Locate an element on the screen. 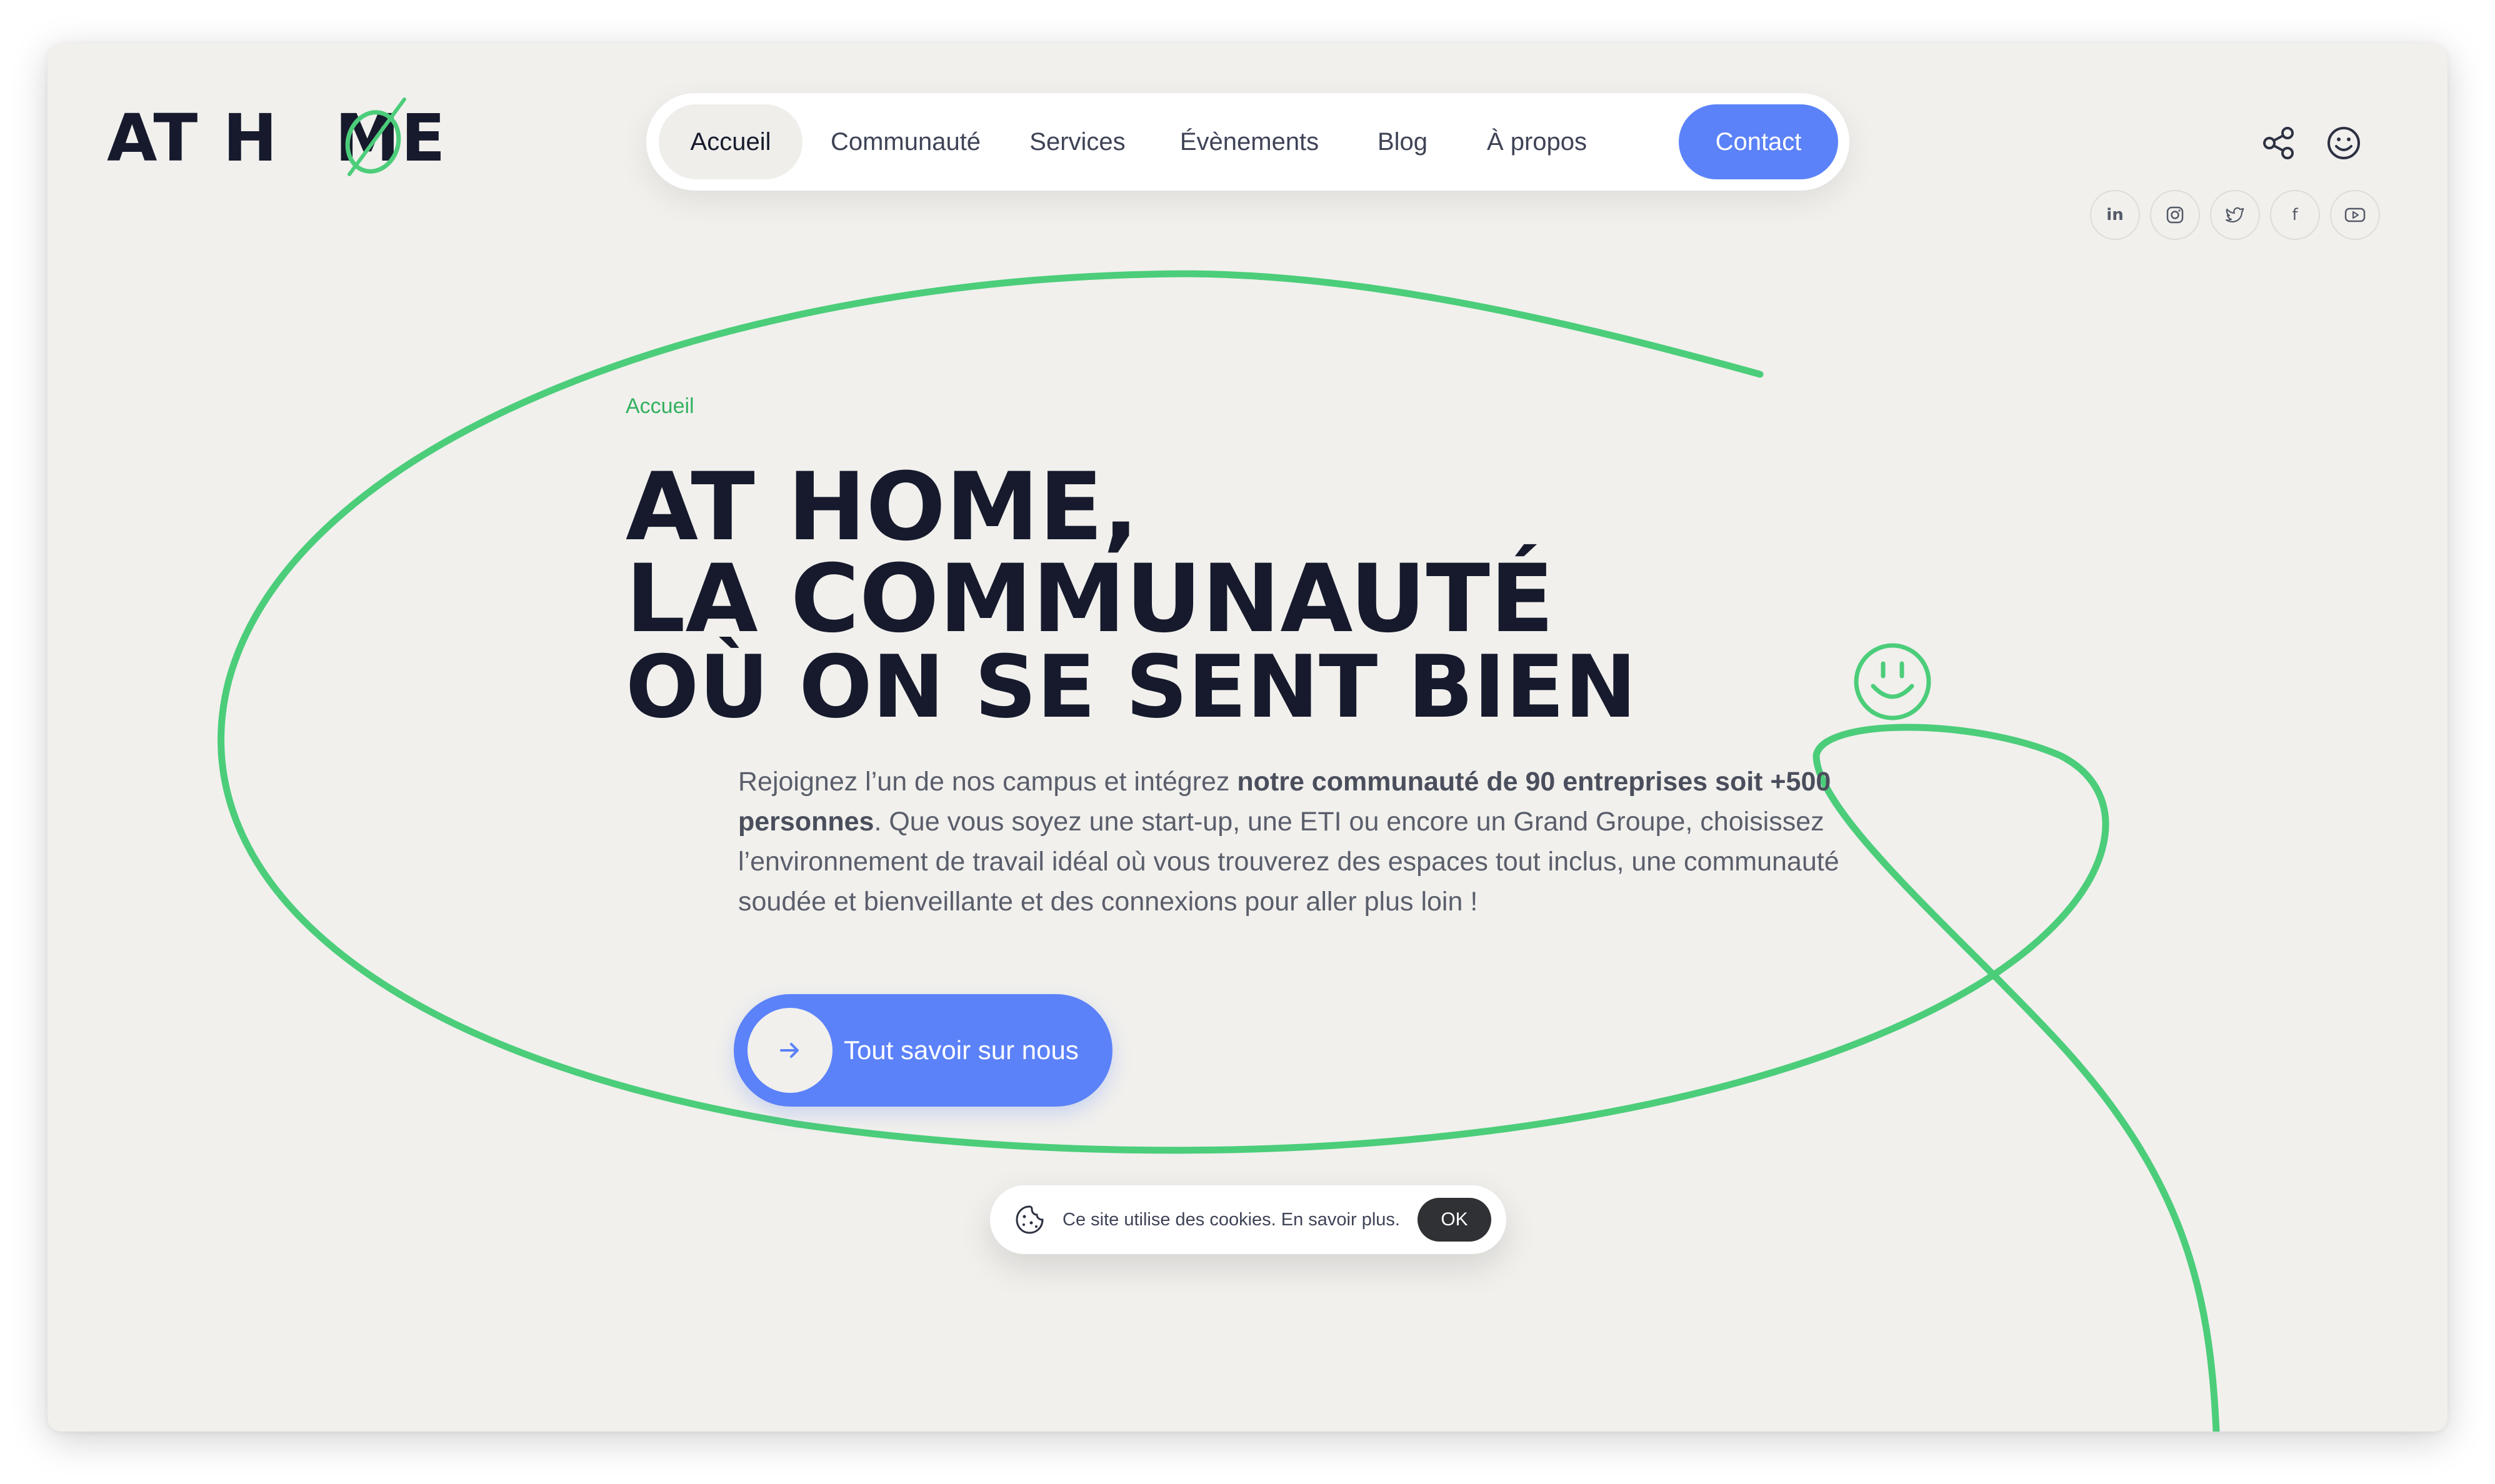  nav-item-blog: Blog is located at coordinates (1402, 141).